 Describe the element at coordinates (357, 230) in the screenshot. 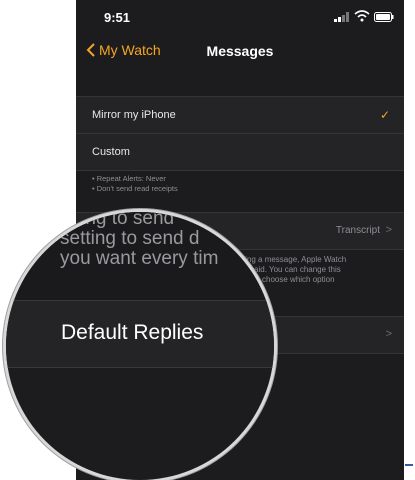

I see `dictation-value: Transcript` at that location.